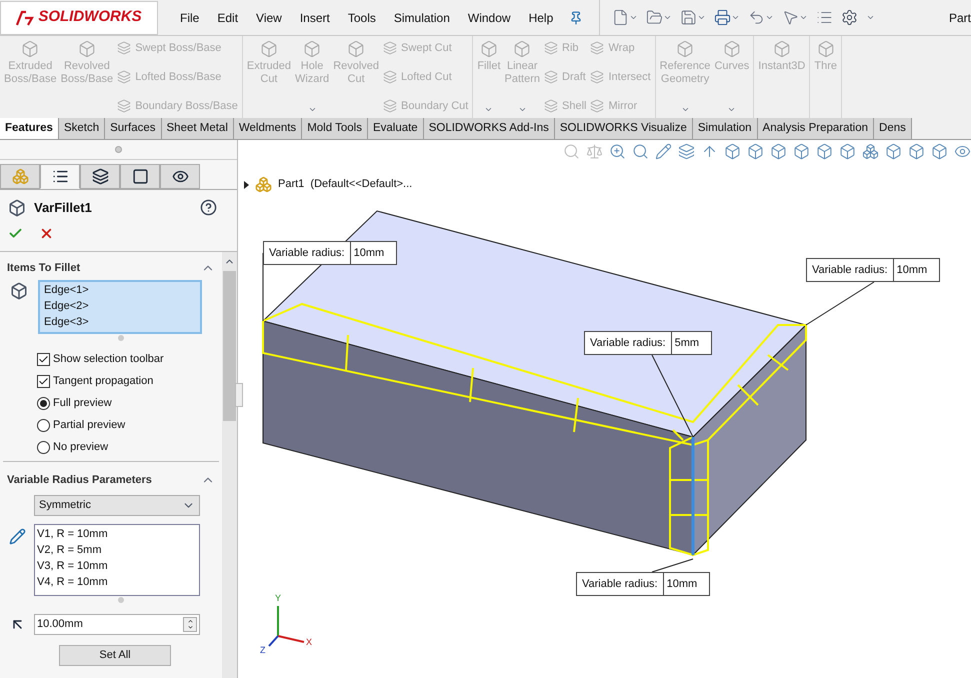 This screenshot has width=971, height=678. Describe the element at coordinates (25, 18) in the screenshot. I see `logo-mark-icon` at that location.